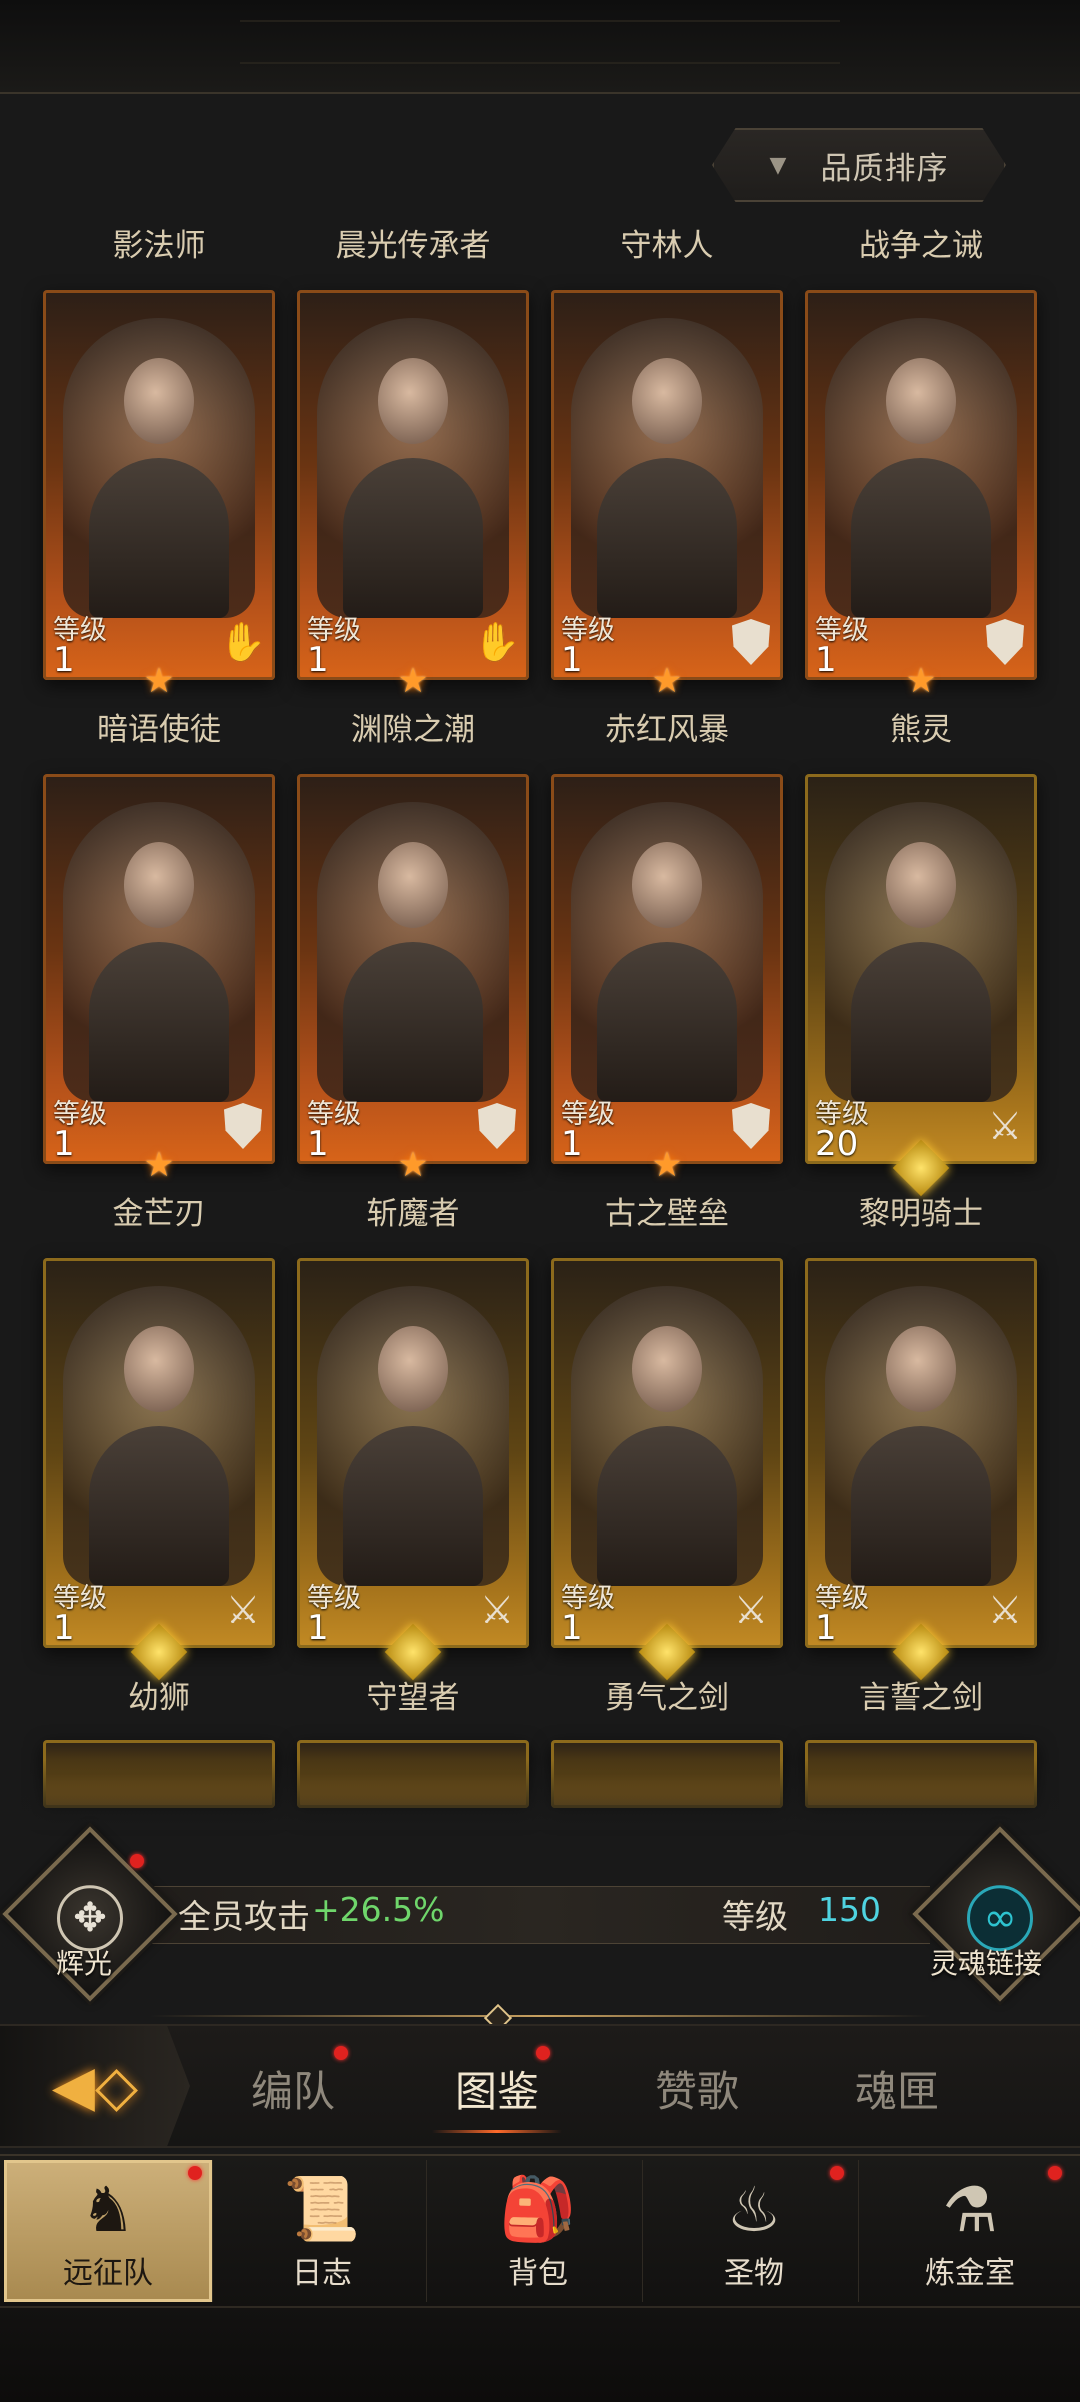  Describe the element at coordinates (322, 2231) in the screenshot. I see `nav-journal: 📜 日志` at that location.